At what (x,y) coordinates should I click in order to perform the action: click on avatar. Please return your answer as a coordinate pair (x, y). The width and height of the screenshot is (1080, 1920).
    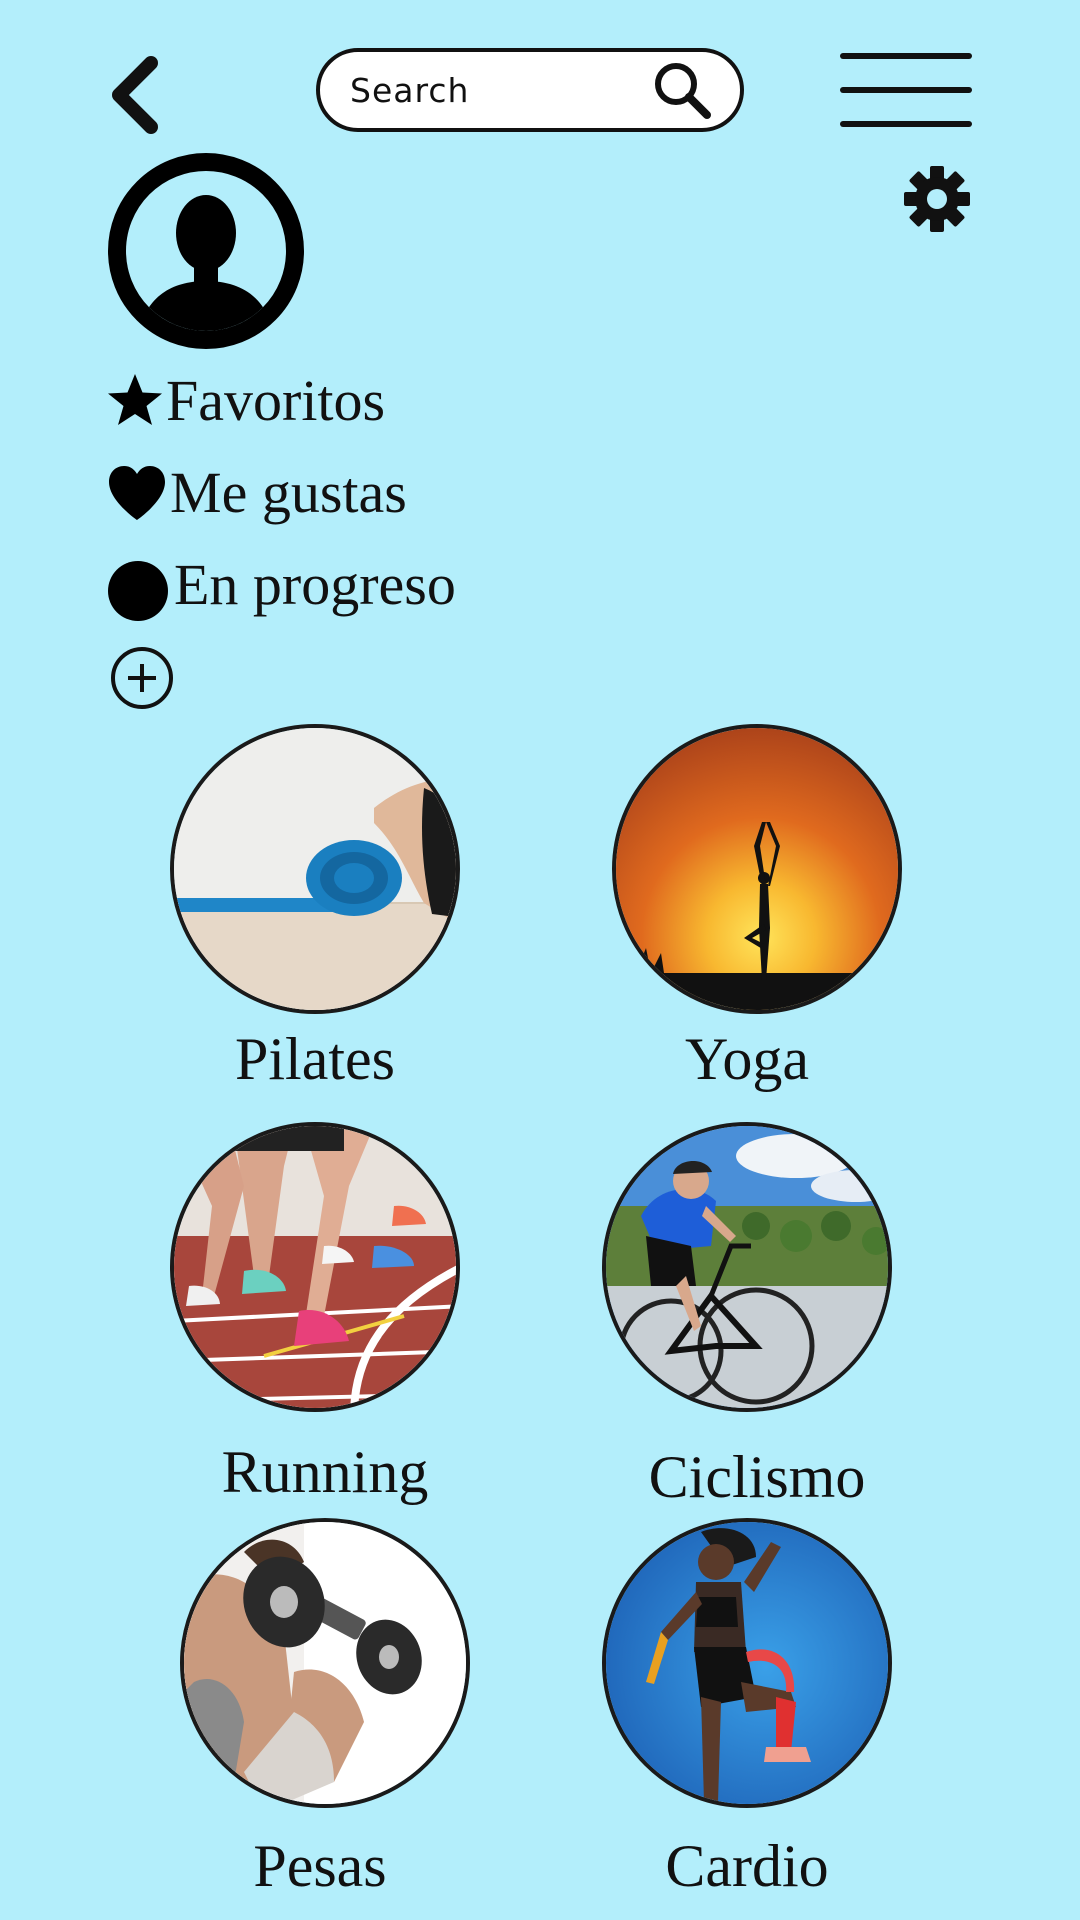
    Looking at the image, I should click on (206, 251).